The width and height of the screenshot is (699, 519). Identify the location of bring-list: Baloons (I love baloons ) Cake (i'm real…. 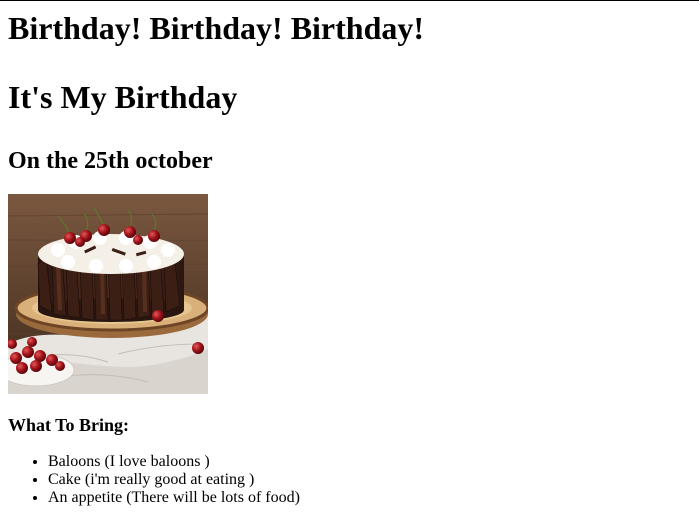
(154, 480).